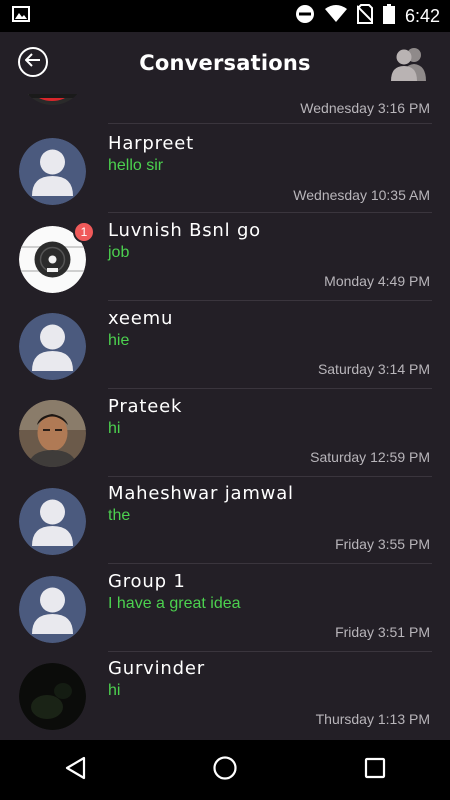  I want to click on status-time: 6:42, so click(422, 15).